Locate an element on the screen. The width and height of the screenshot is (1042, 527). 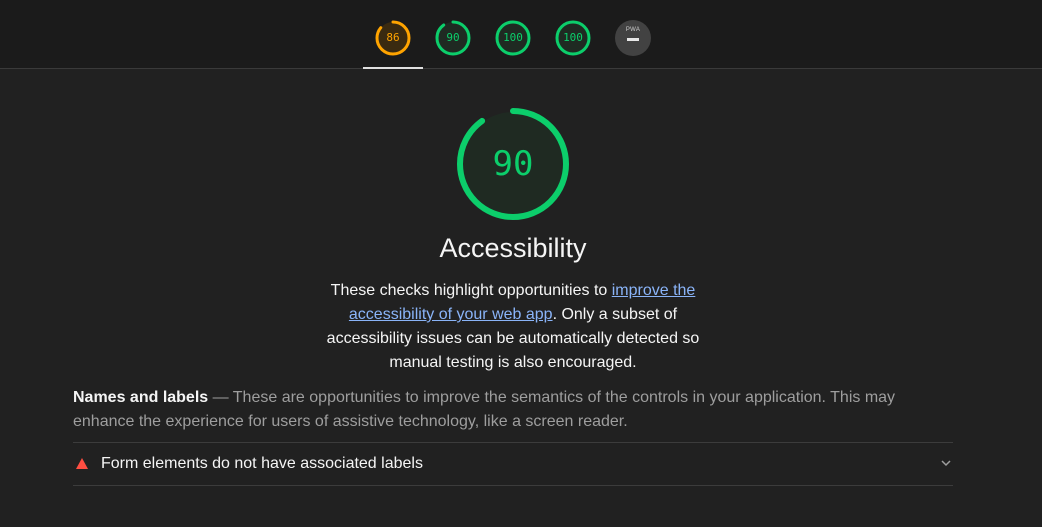
gauge-score: 90 is located at coordinates (453, 37).